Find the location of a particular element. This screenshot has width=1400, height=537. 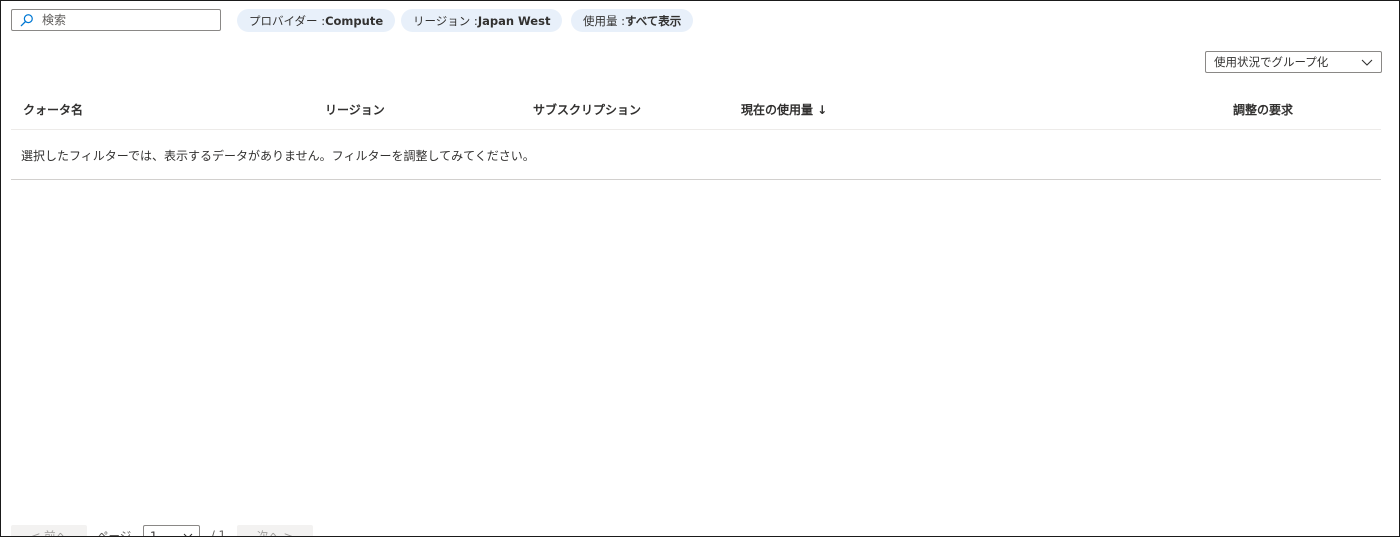

filter-pill-region: リージョン : Japan West is located at coordinates (482, 20).